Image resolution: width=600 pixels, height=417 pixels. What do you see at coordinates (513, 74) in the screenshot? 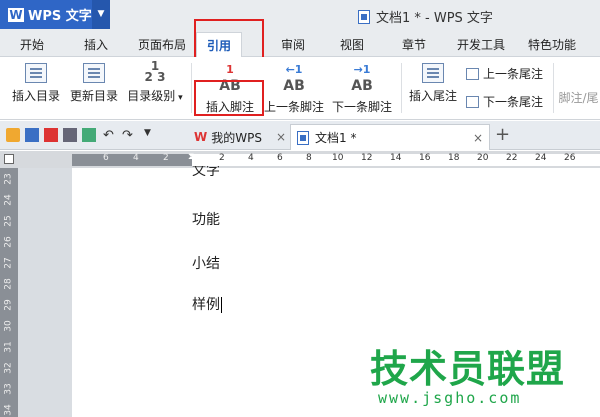
I see `prev-endnote-label: 上一条尾注` at bounding box center [513, 74].